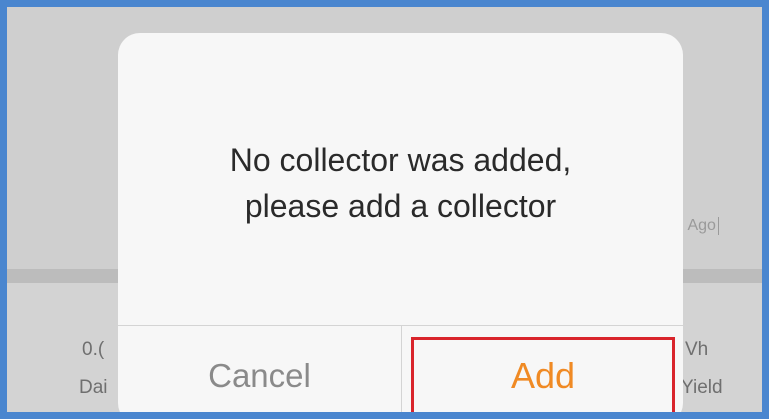 The image size is (769, 419). Describe the element at coordinates (697, 349) in the screenshot. I see `background-yield-value: Vh` at that location.